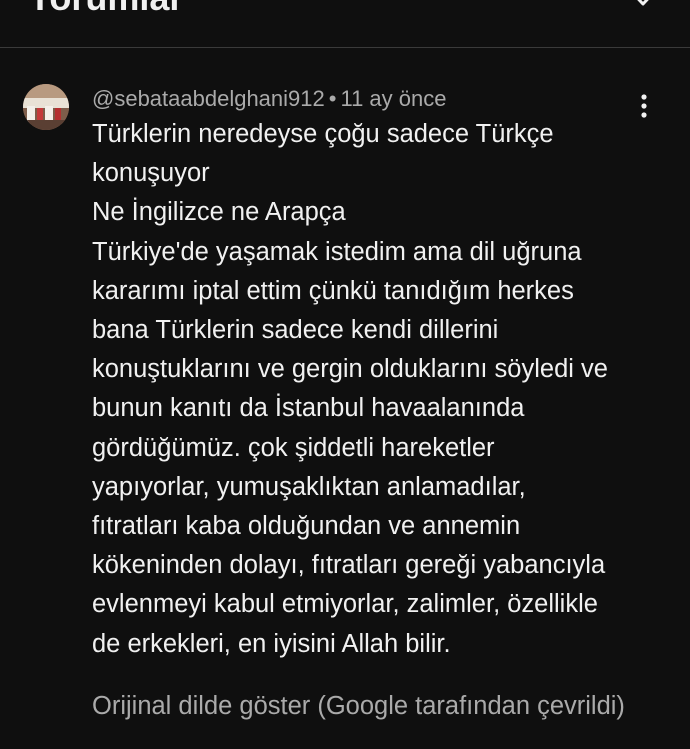  Describe the element at coordinates (105, 9) in the screenshot. I see `panel-title: Yorumlar` at that location.